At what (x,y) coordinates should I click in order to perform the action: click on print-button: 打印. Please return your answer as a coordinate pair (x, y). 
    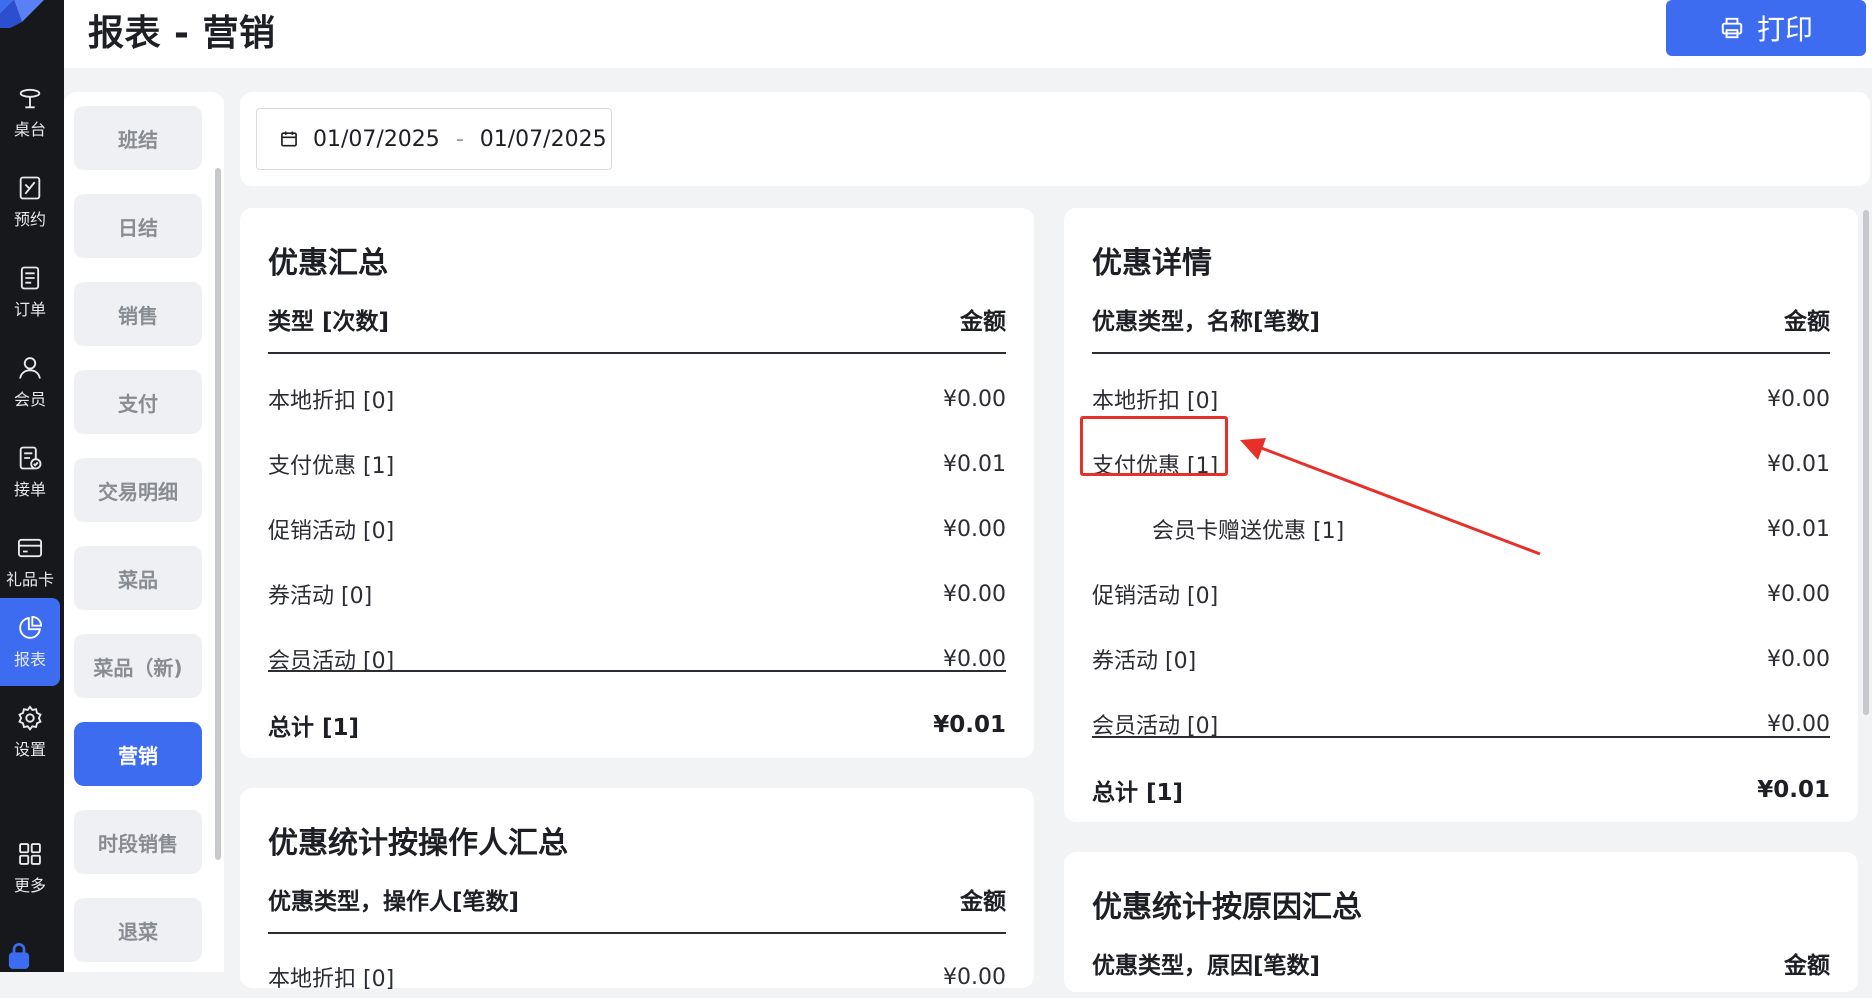
    Looking at the image, I should click on (1766, 28).